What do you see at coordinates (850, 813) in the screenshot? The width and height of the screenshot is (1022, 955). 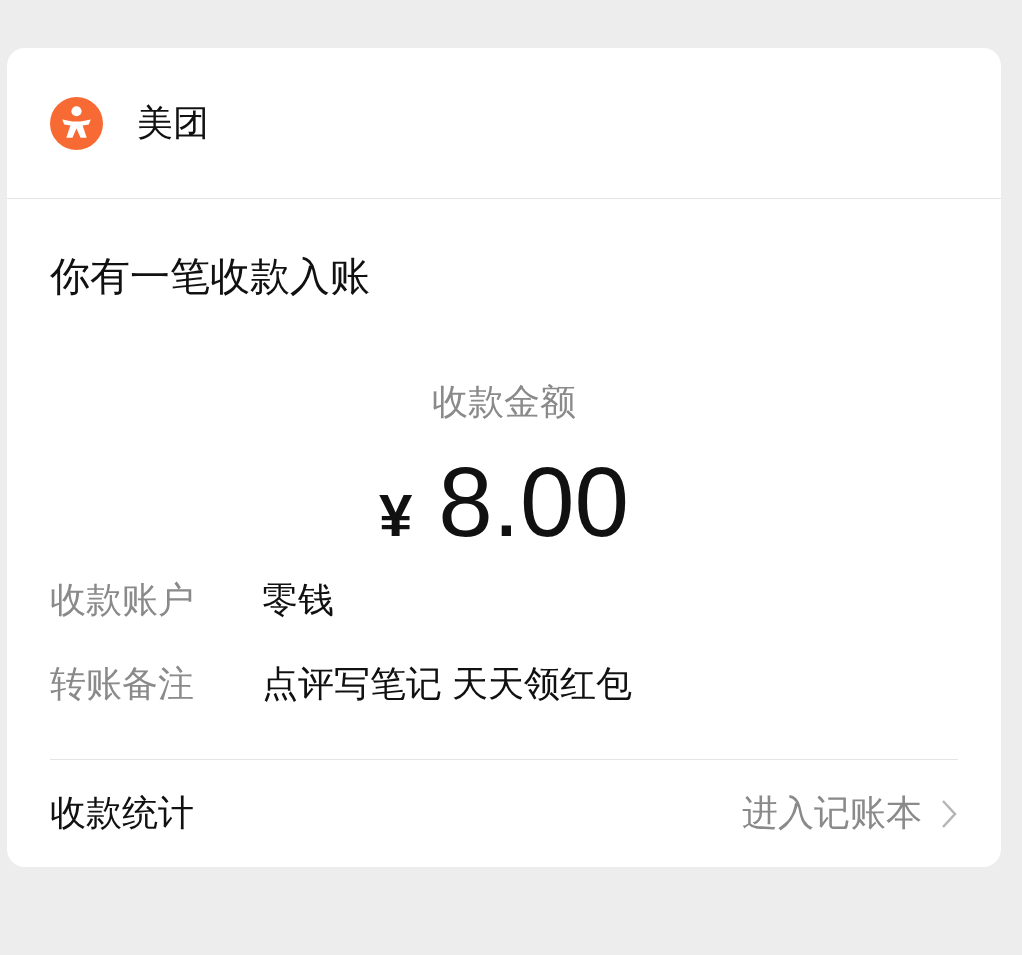 I see `ledger-link: 进入记账本` at bounding box center [850, 813].